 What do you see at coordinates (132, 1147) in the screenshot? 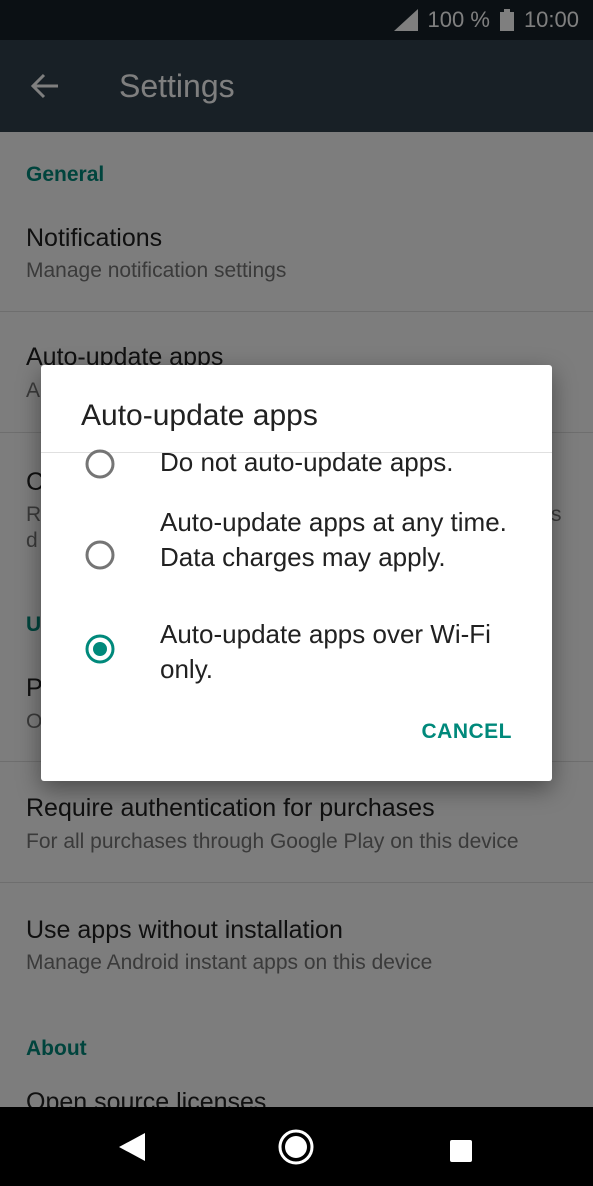
I see `nav-back-icon` at bounding box center [132, 1147].